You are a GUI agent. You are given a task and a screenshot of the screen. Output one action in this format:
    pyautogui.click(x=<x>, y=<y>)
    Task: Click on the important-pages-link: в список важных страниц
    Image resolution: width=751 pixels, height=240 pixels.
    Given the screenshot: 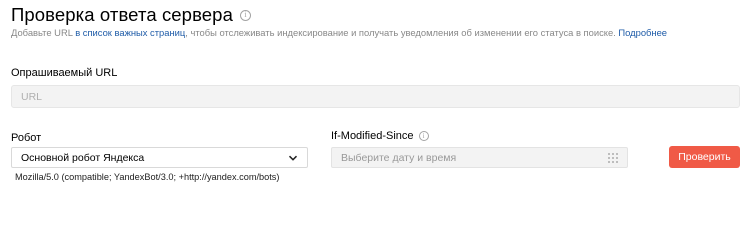 What is the action you would take?
    pyautogui.click(x=130, y=32)
    